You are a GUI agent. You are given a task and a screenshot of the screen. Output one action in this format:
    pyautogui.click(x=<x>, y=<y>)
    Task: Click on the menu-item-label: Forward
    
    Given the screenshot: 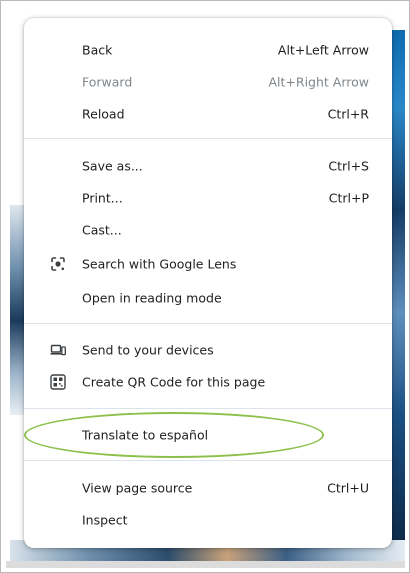 What is the action you would take?
    pyautogui.click(x=107, y=82)
    